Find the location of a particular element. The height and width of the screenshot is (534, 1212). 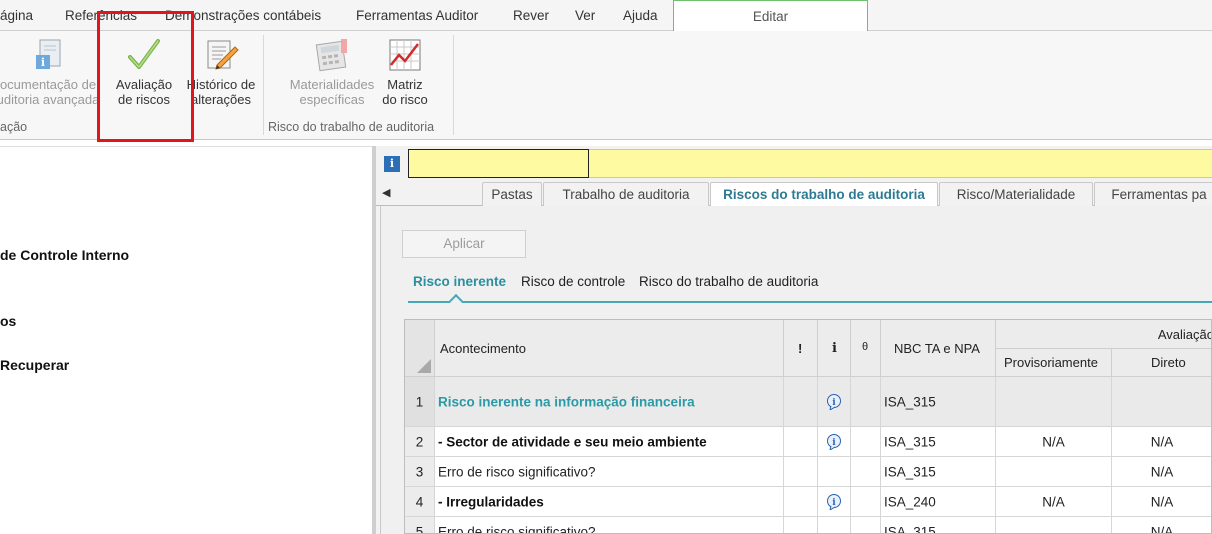

header-provisoriamente: Provisoriamente is located at coordinates (1054, 363).